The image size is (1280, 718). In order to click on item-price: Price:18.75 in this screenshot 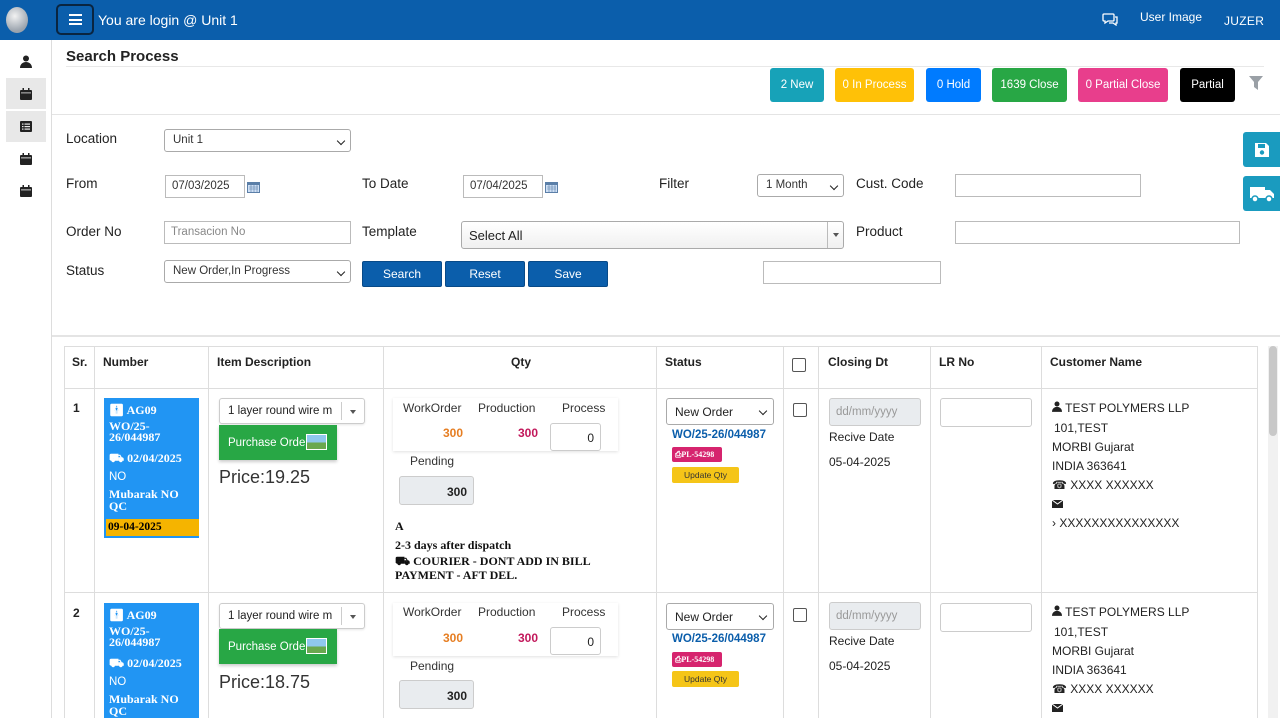, I will do `click(265, 682)`.